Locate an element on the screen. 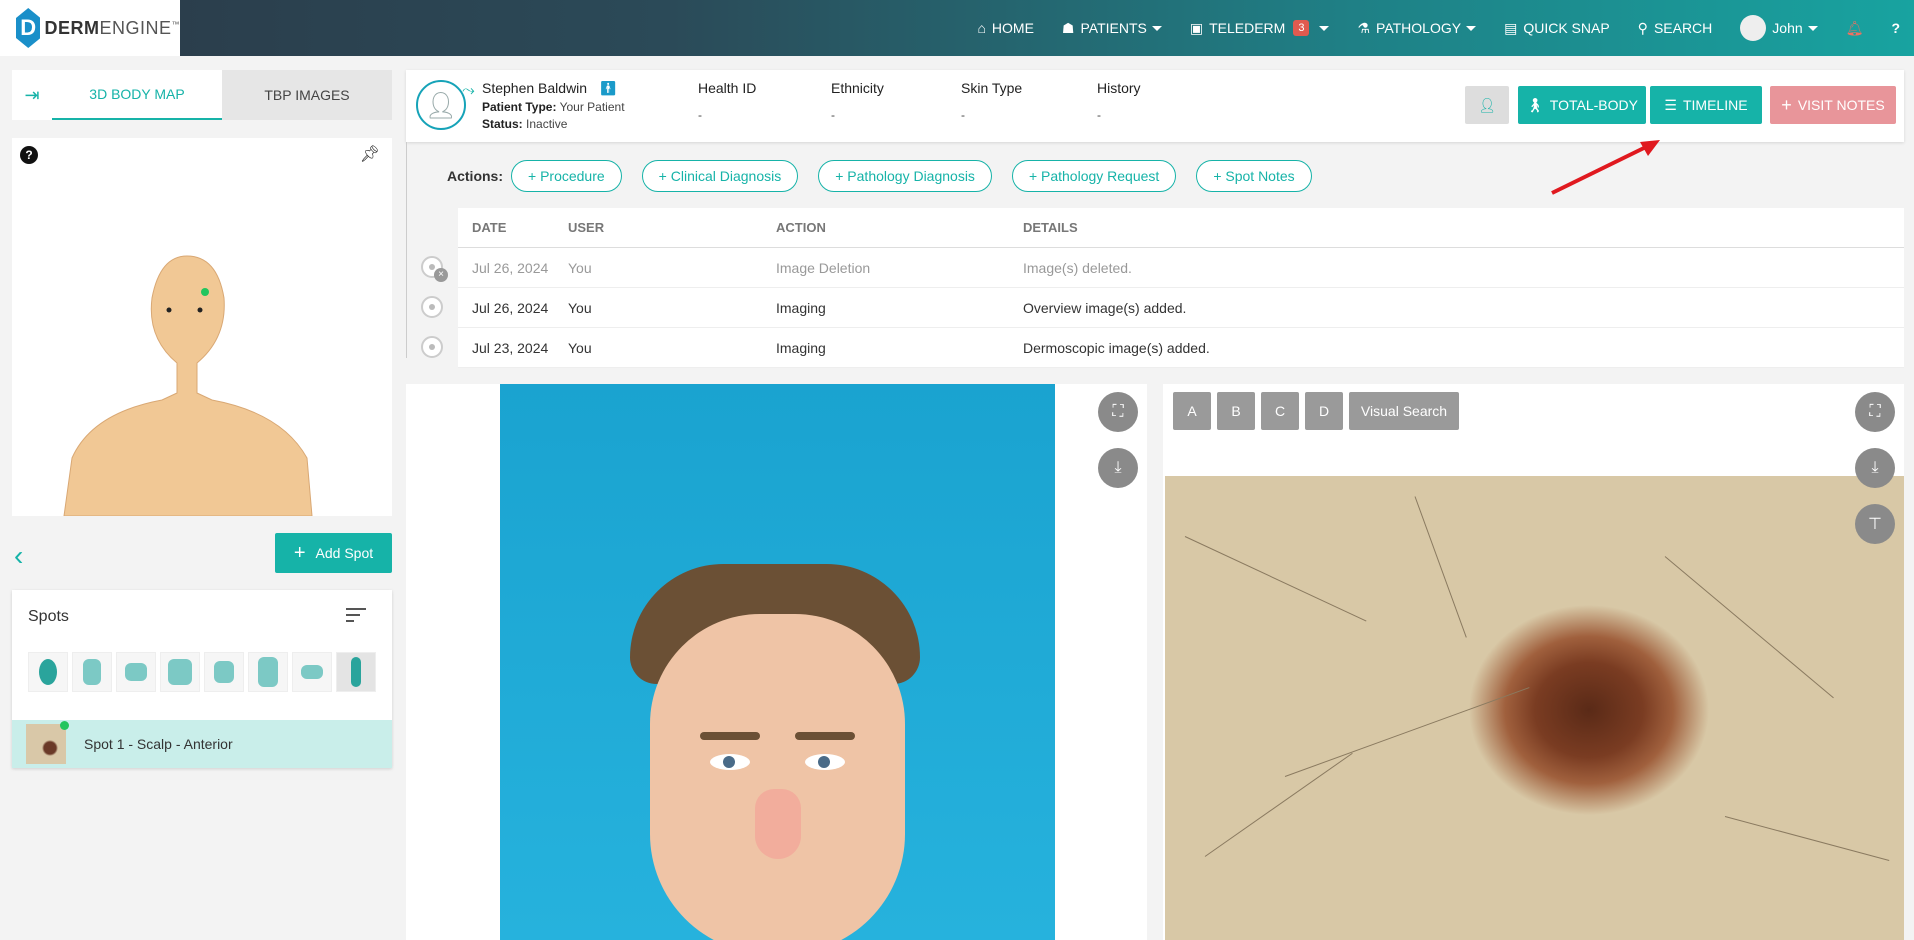  pathology-diagnosis-button: + Pathology Diagnosis is located at coordinates (905, 176).